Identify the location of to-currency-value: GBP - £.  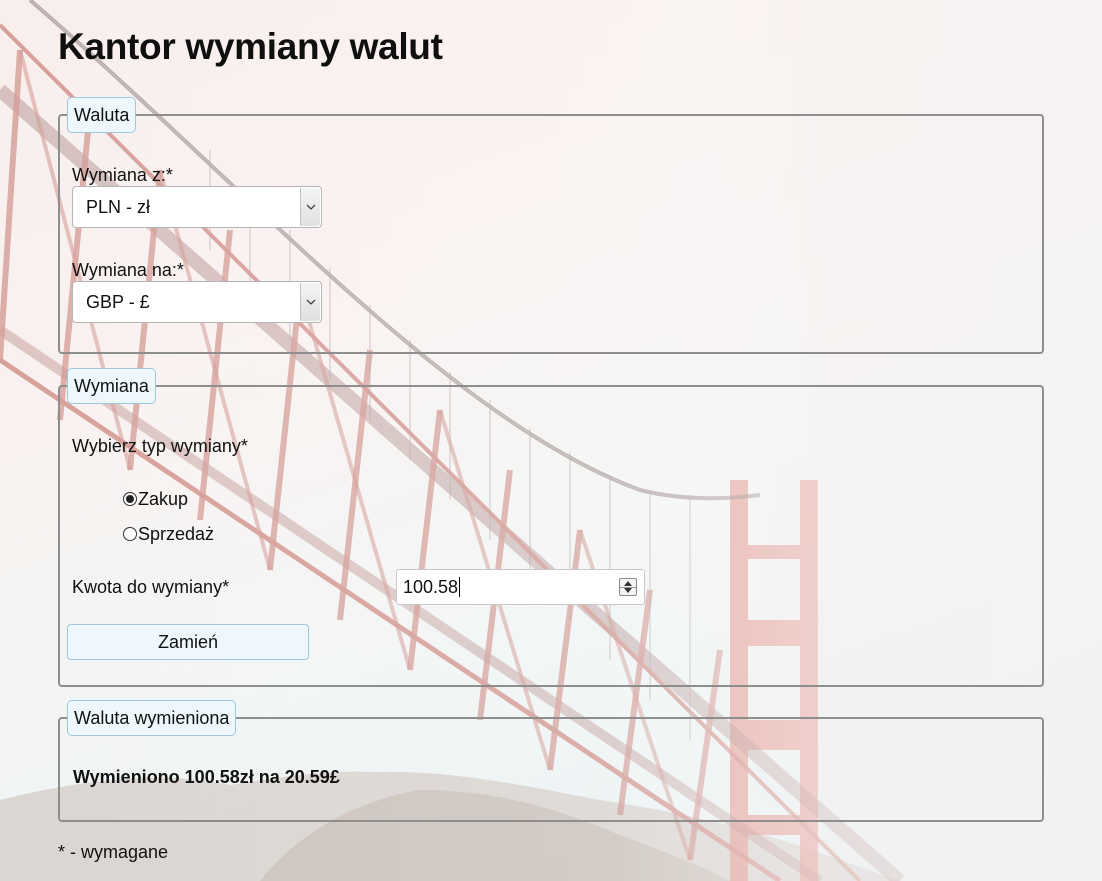
(118, 302).